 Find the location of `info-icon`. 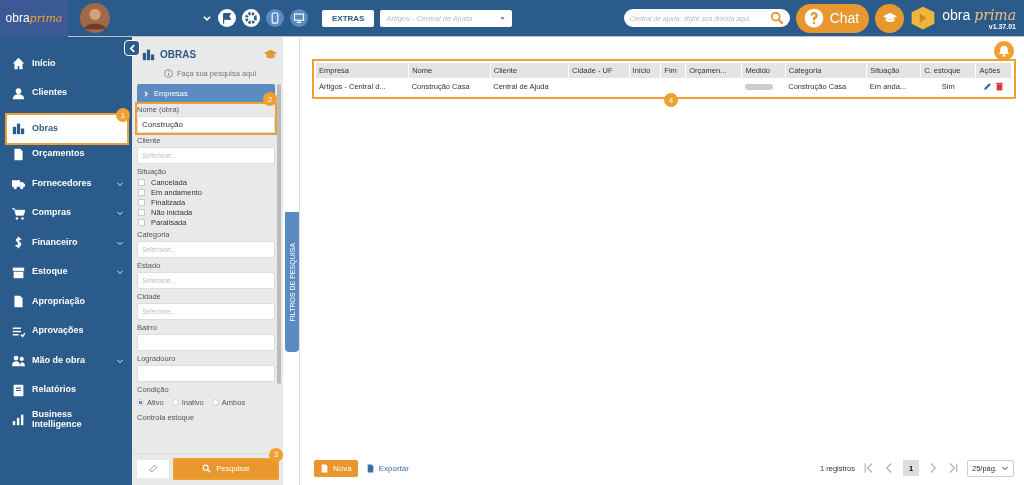

info-icon is located at coordinates (168, 73).